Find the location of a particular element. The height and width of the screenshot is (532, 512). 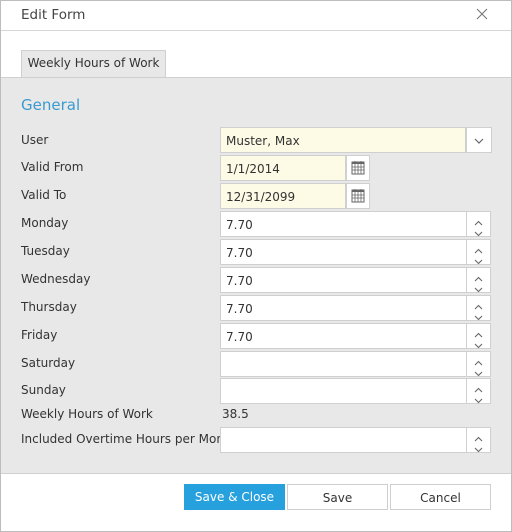

friday-label: Friday is located at coordinates (39, 335).